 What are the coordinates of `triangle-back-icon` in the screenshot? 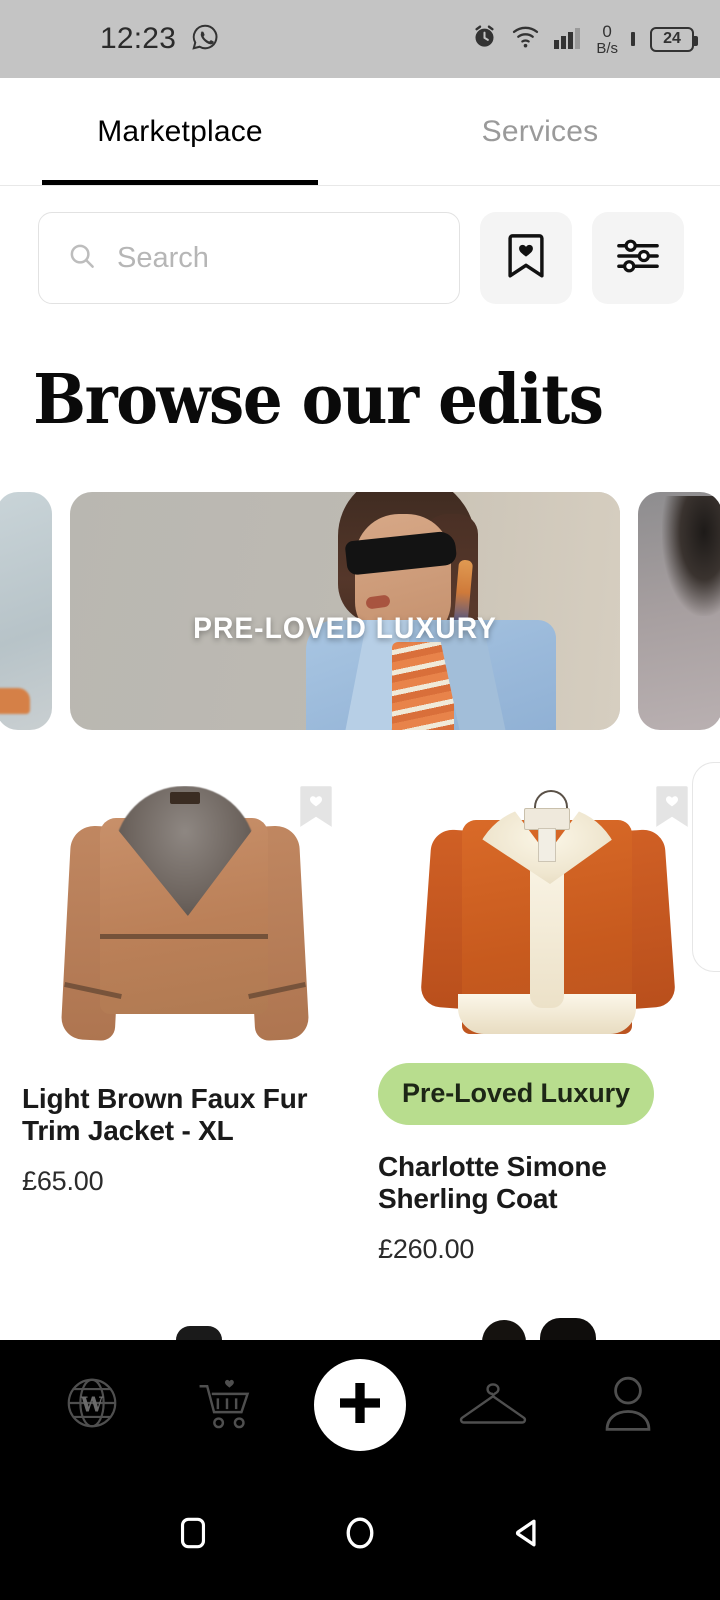 It's located at (527, 1535).